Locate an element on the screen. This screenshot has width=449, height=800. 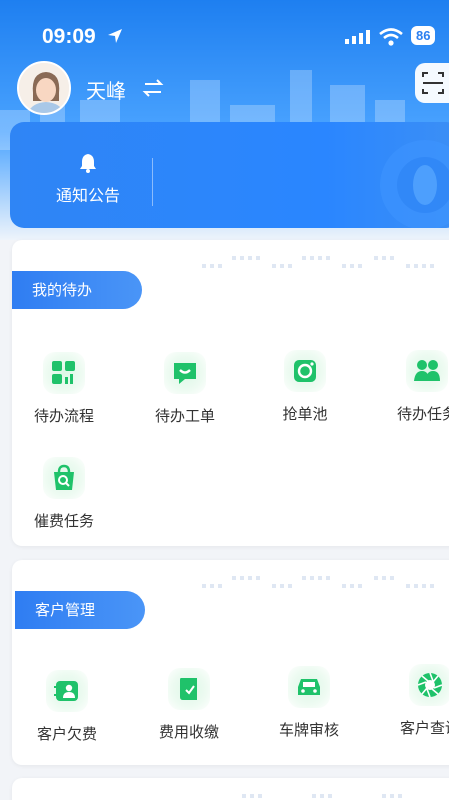
scan-button is located at coordinates (432, 83).